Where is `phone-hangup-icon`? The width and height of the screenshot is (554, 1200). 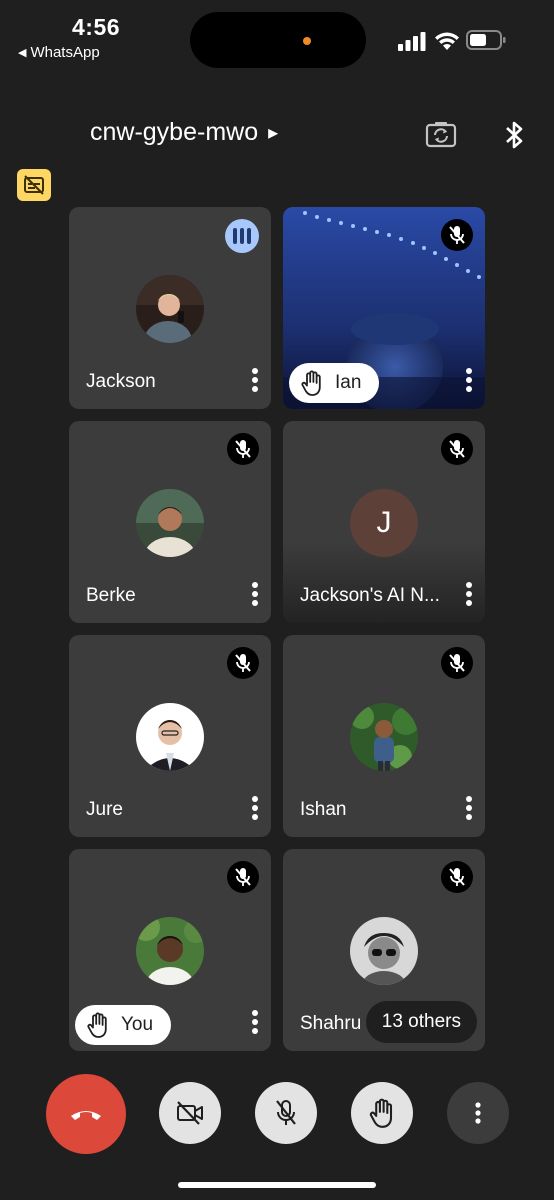
phone-hangup-icon is located at coordinates (86, 1115).